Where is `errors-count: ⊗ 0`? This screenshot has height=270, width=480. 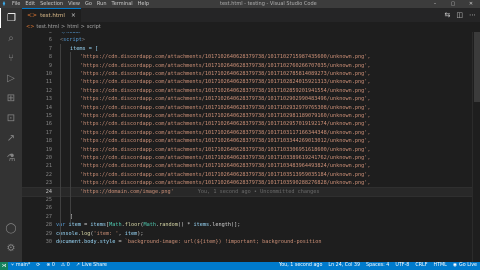 errors-count: ⊗ 0 is located at coordinates (50, 266).